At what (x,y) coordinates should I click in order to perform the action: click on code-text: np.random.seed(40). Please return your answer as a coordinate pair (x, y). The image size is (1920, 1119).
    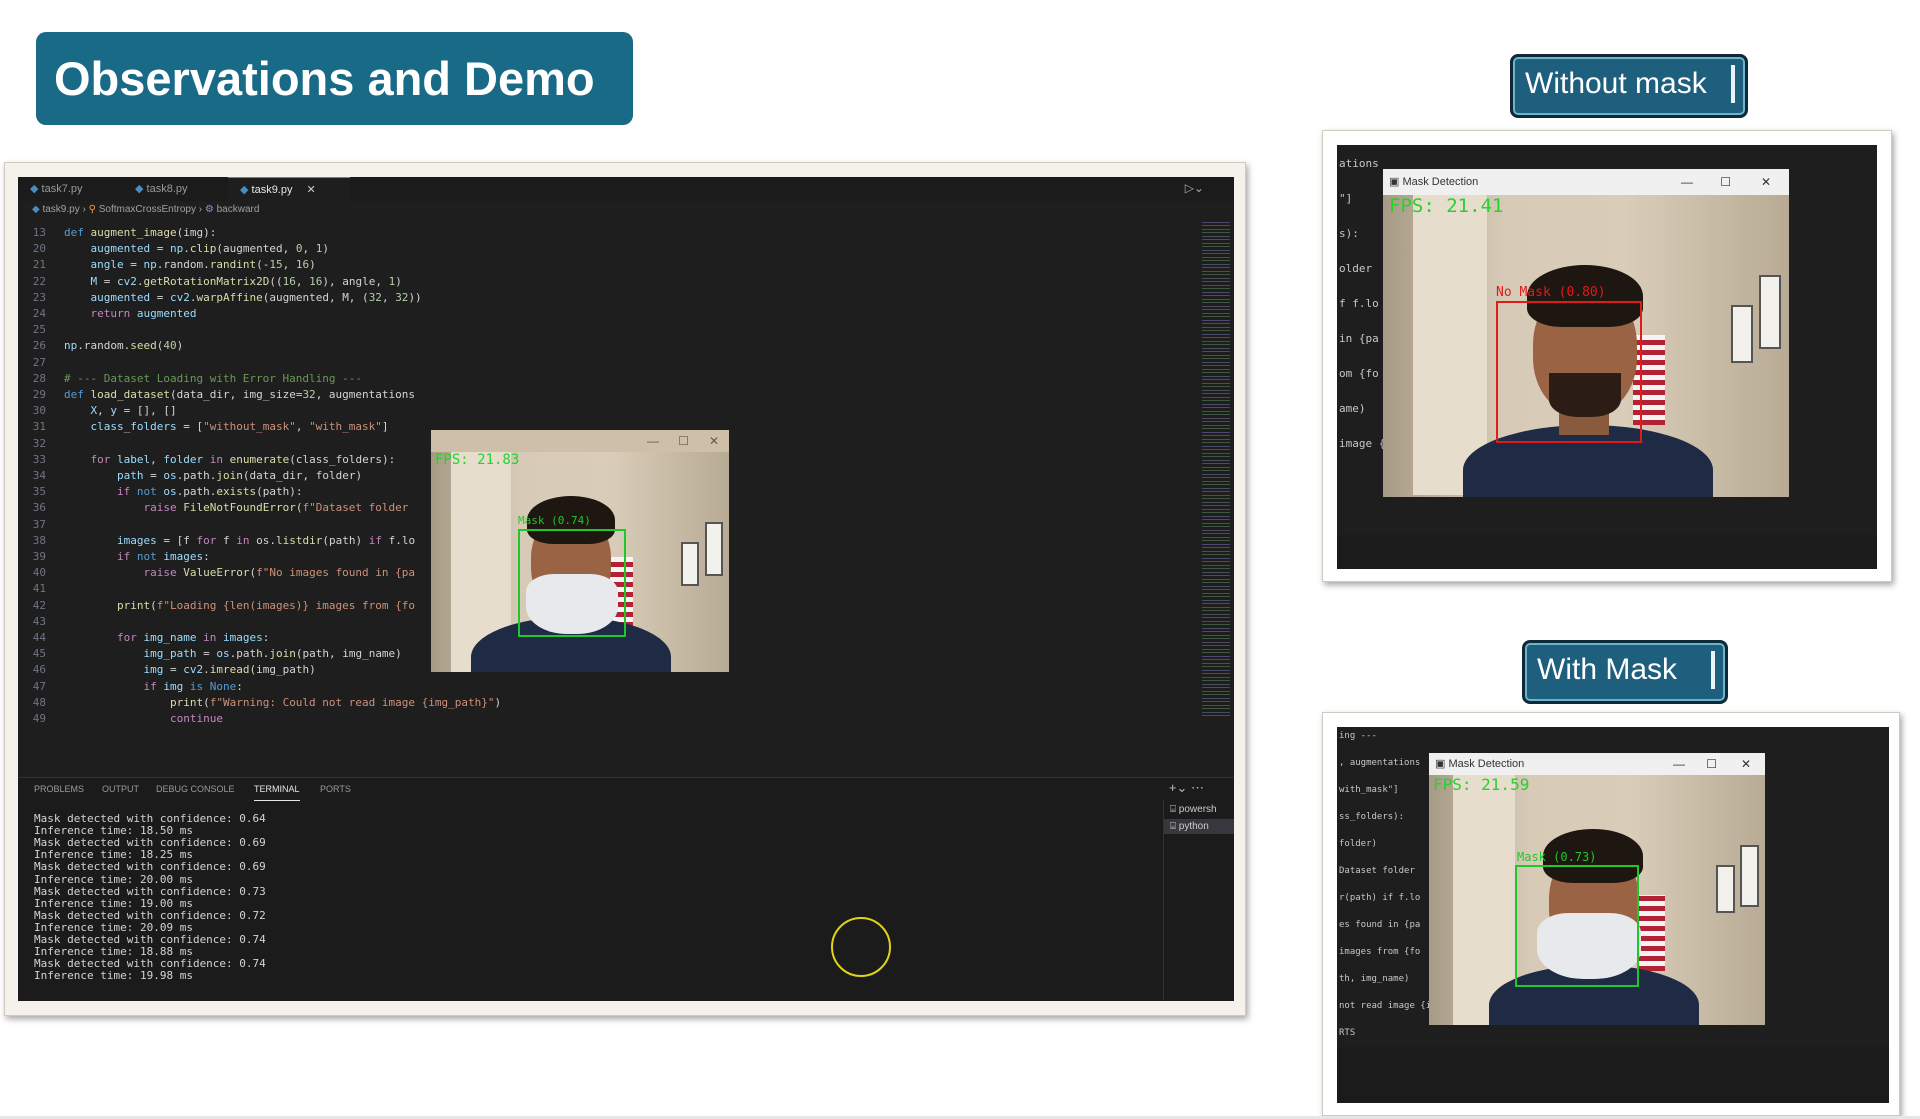
    Looking at the image, I should click on (124, 346).